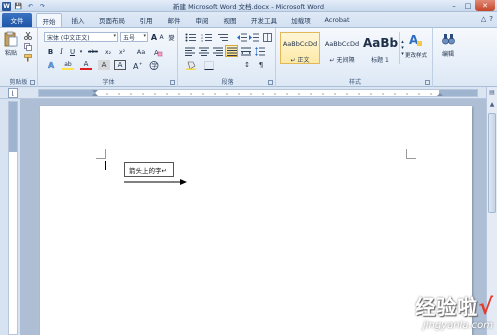 Image resolution: width=497 pixels, height=335 pixels. I want to click on numbering-icon: 123, so click(207, 37).